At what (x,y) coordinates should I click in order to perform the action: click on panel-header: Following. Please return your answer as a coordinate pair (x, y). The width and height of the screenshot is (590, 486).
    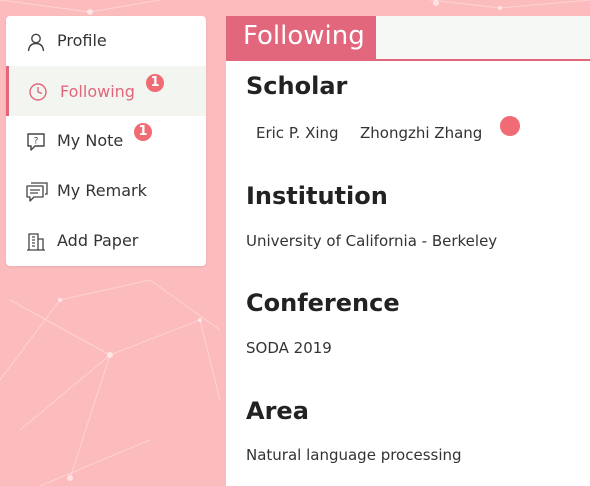
    Looking at the image, I should click on (408, 38).